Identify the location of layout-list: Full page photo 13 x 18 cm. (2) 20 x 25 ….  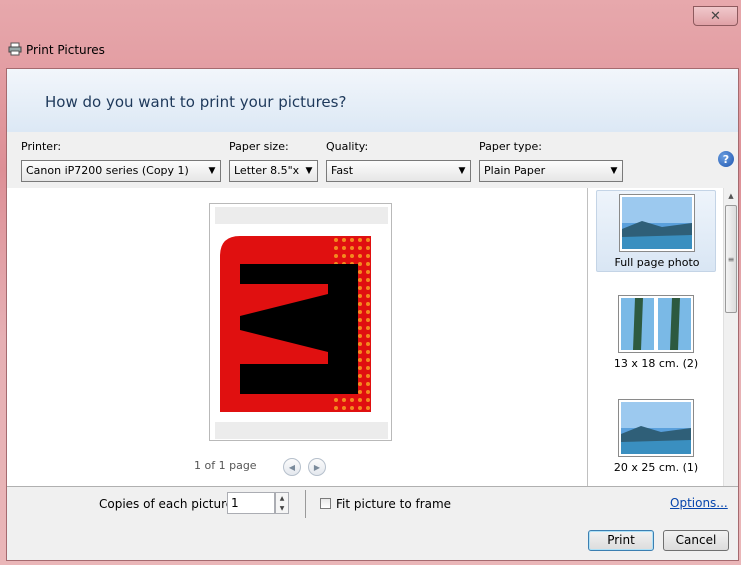
(655, 337).